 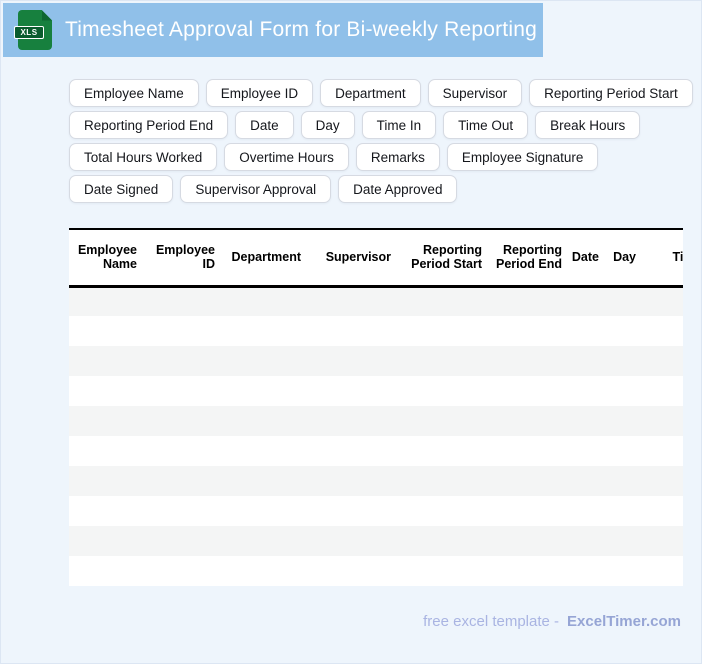 What do you see at coordinates (327, 125) in the screenshot?
I see `field-chip-day: Day` at bounding box center [327, 125].